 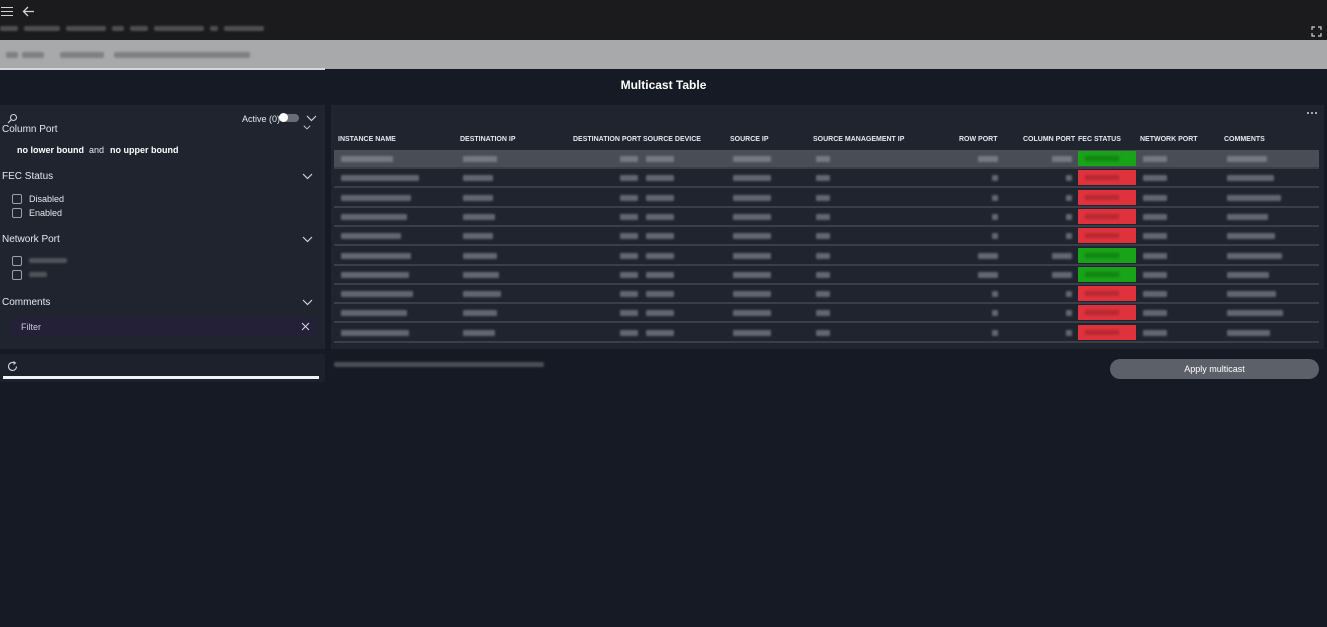 What do you see at coordinates (1312, 113) in the screenshot?
I see `more-options-icon` at bounding box center [1312, 113].